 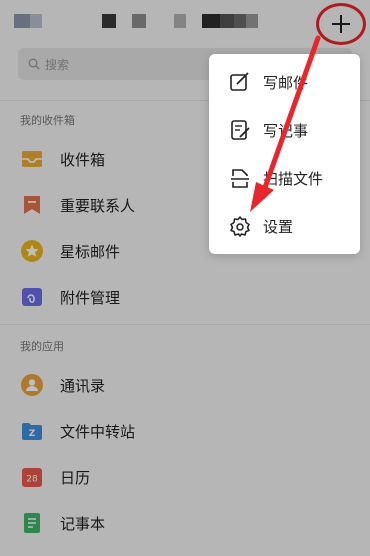 I want to click on menu-item-settings: 设置, so click(x=284, y=226).